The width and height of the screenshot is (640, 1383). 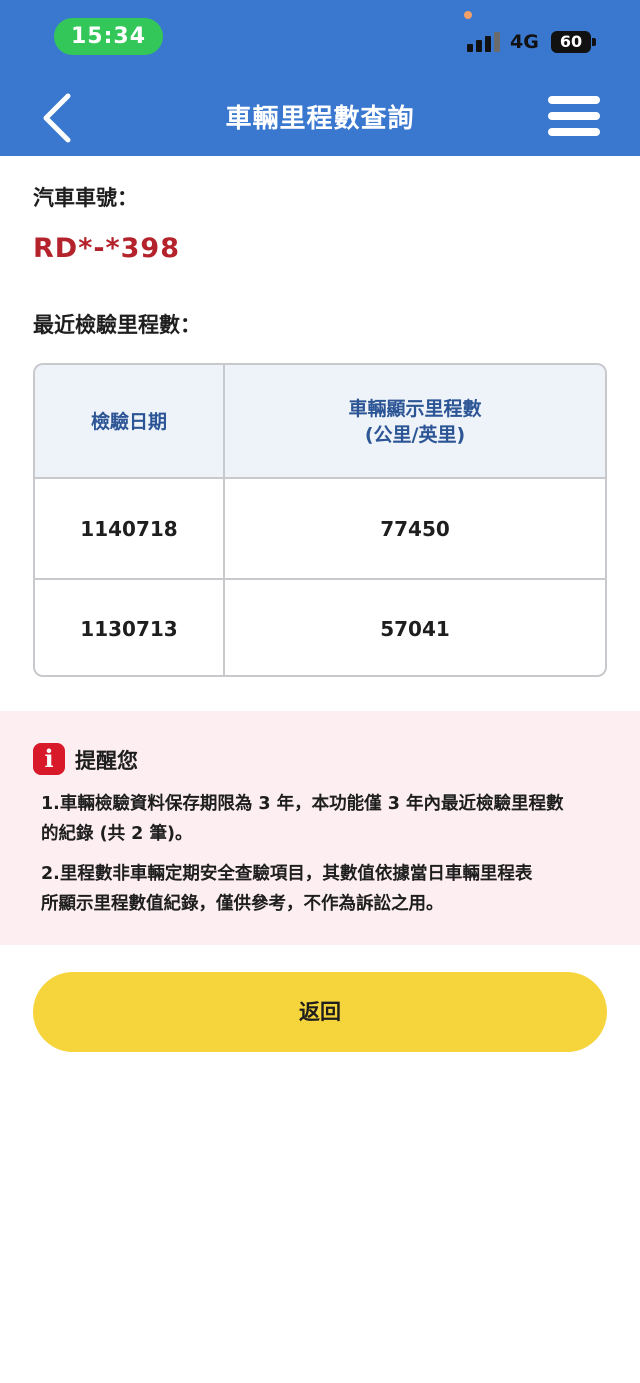 I want to click on notice-item-1-line-2: 的紀錄 (共 2 筆)。, so click(x=117, y=834).